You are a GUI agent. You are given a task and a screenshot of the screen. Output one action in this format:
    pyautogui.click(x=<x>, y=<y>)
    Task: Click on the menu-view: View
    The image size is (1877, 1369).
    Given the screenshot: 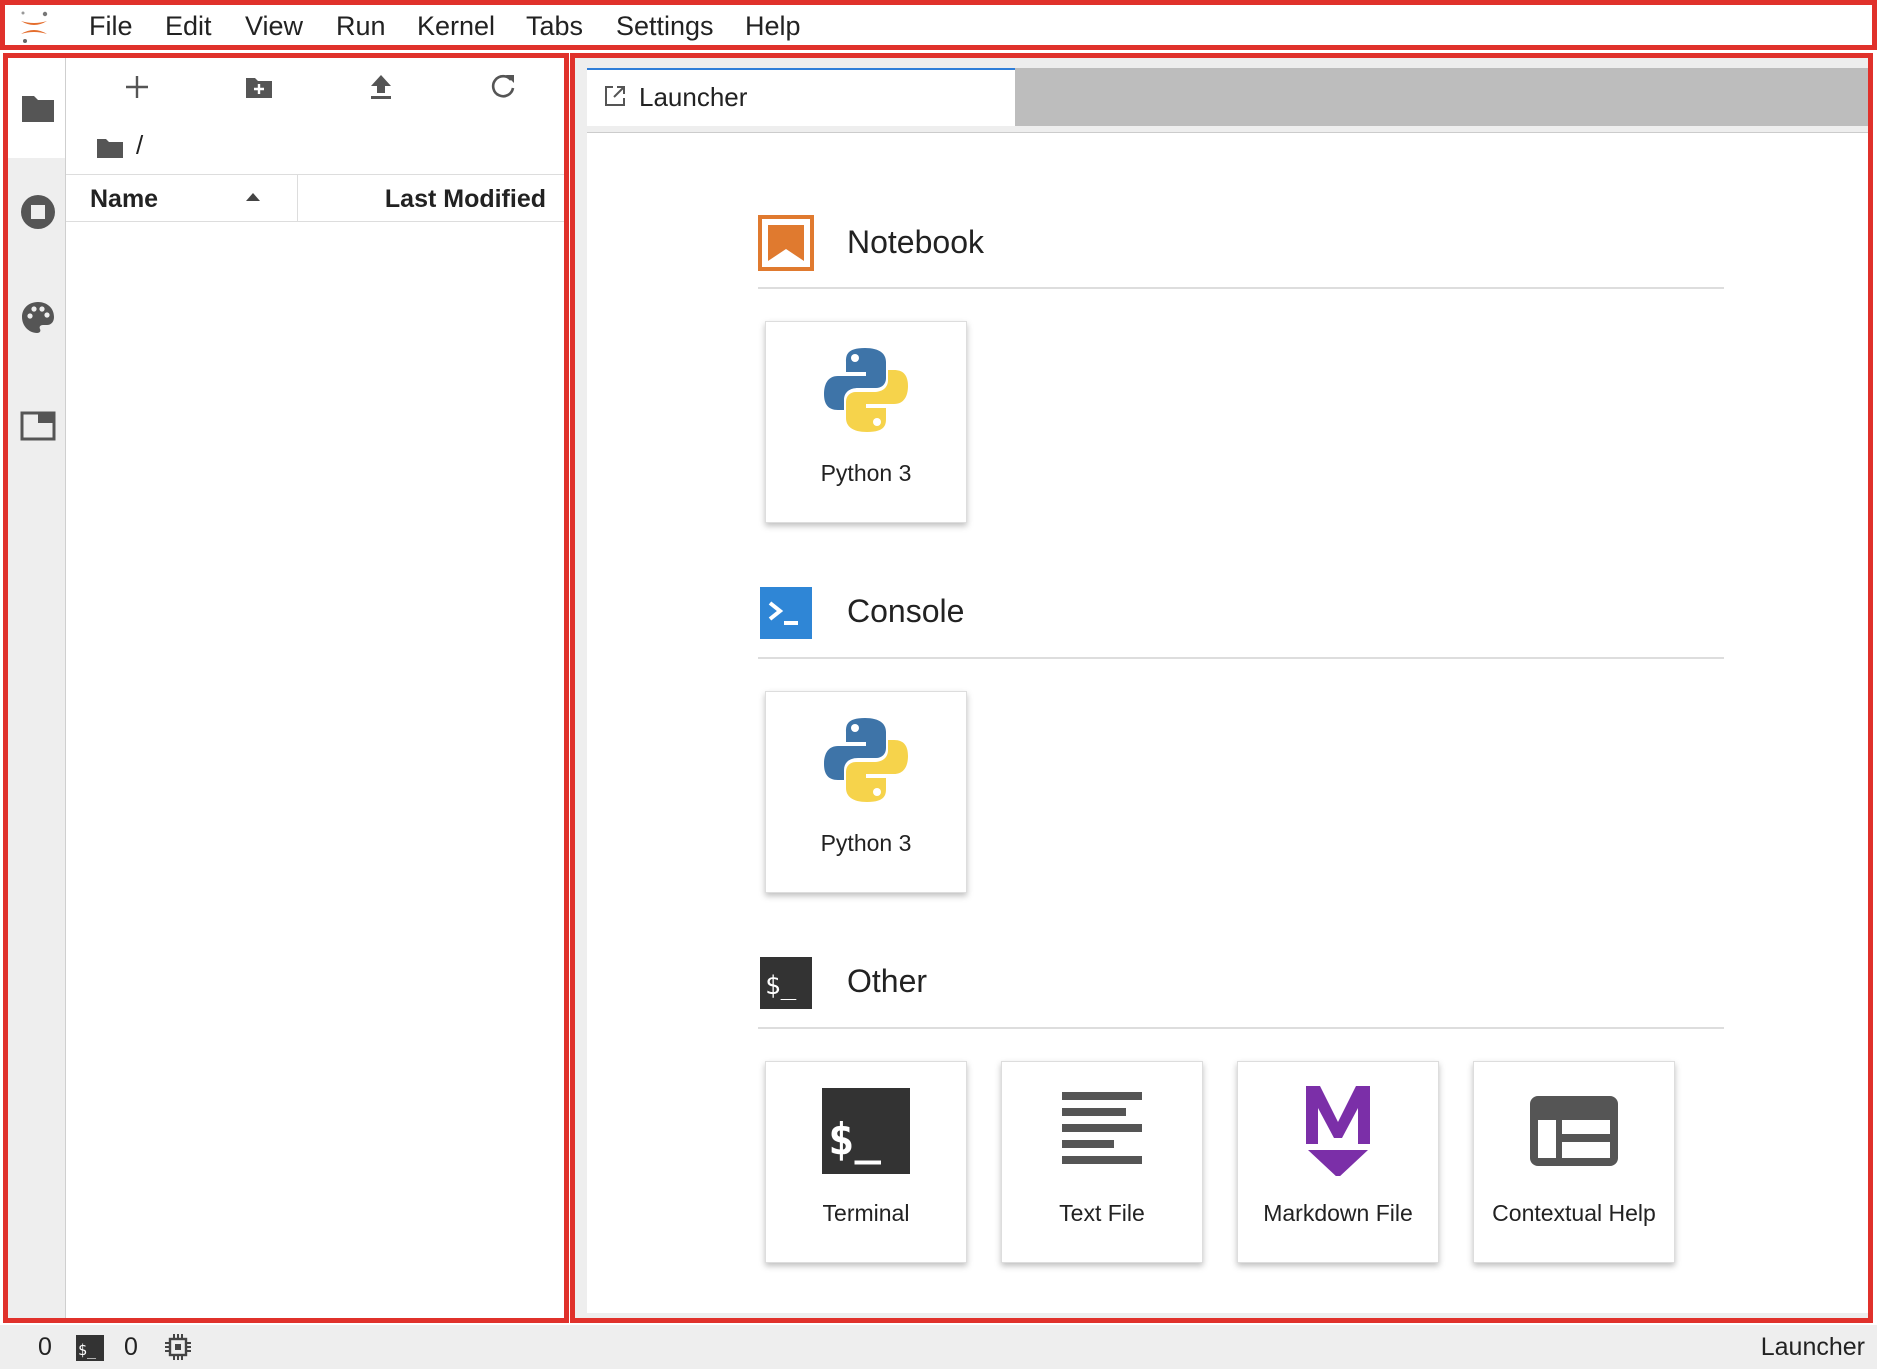 What is the action you would take?
    pyautogui.click(x=274, y=26)
    